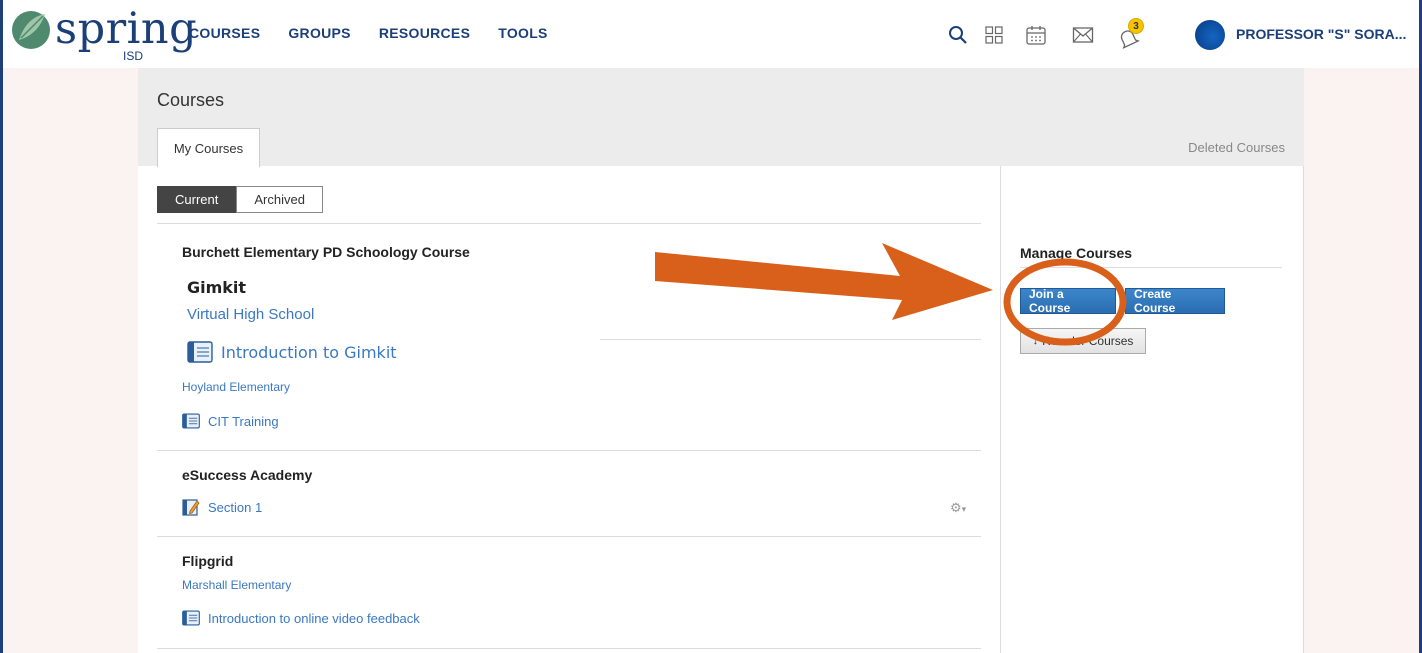 This screenshot has height=653, width=1422. I want to click on course-settings-button: ⚙▾, so click(958, 508).